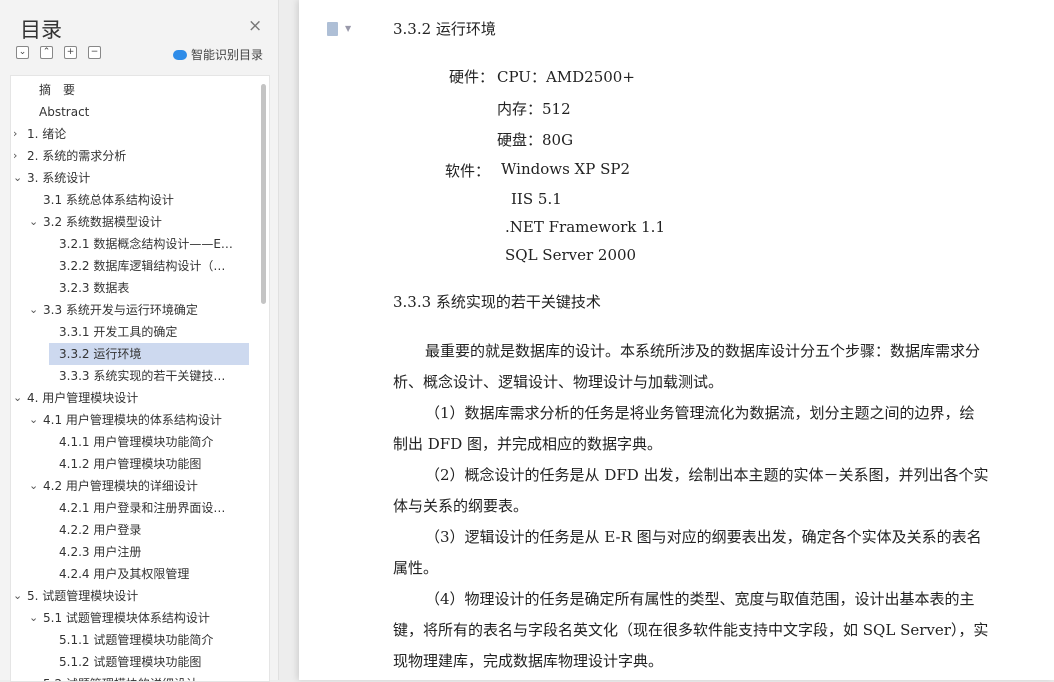 The height and width of the screenshot is (682, 1054). I want to click on toc-item: 3.2.3 数据表, so click(151, 288).